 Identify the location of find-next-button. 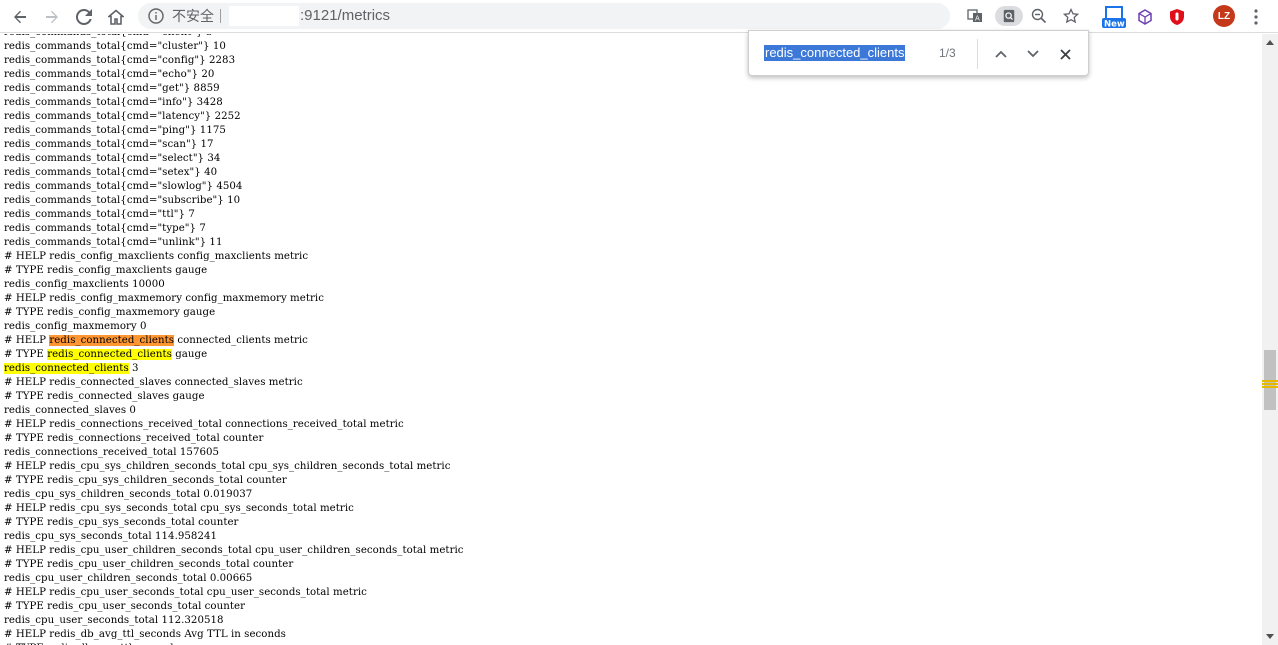
(1033, 54).